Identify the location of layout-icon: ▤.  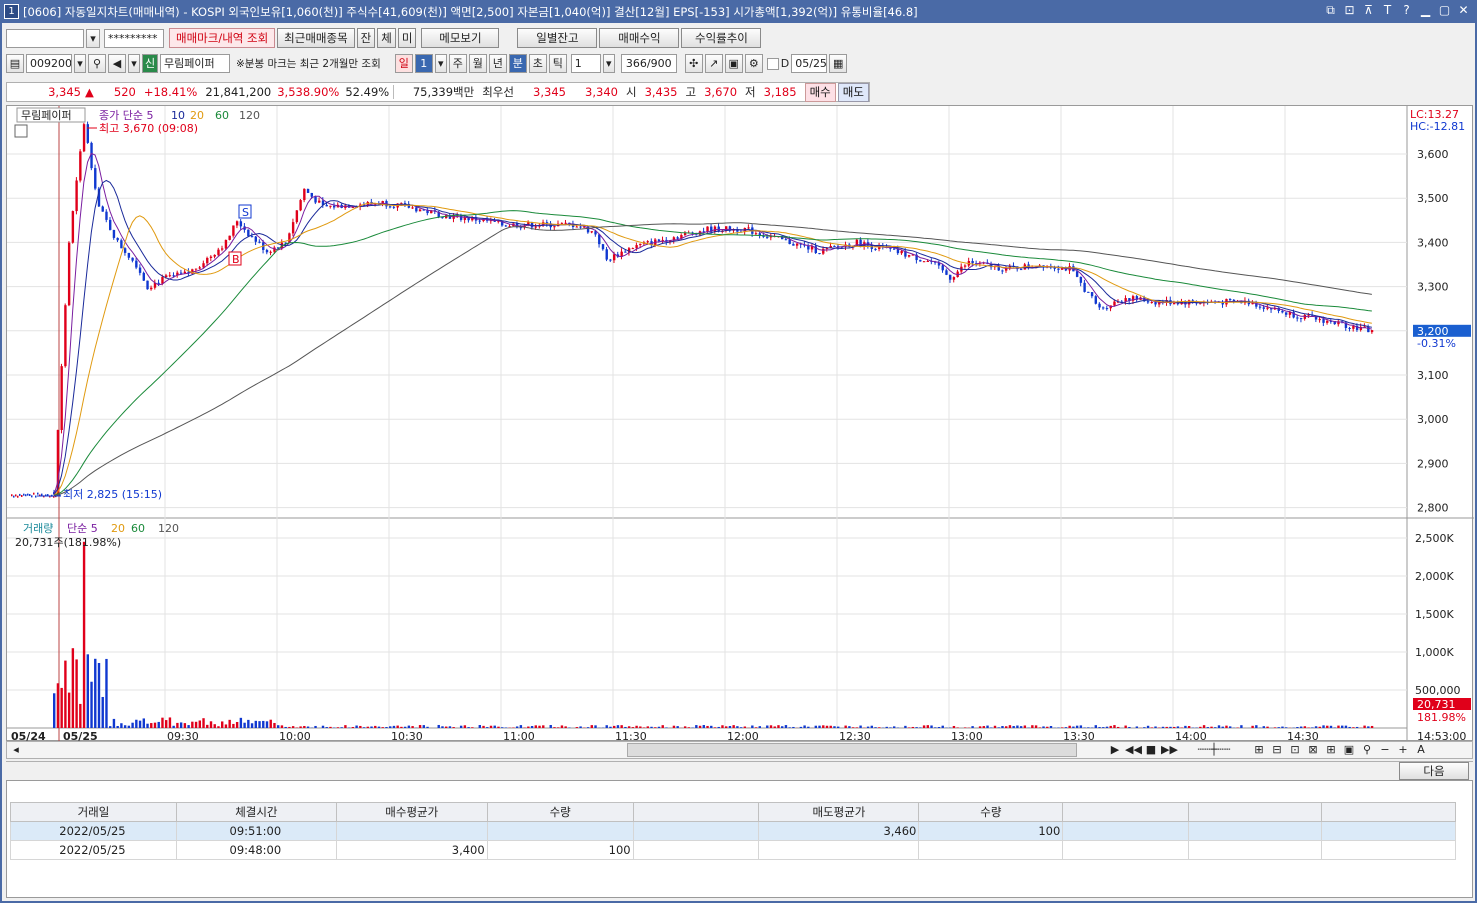
(15, 63).